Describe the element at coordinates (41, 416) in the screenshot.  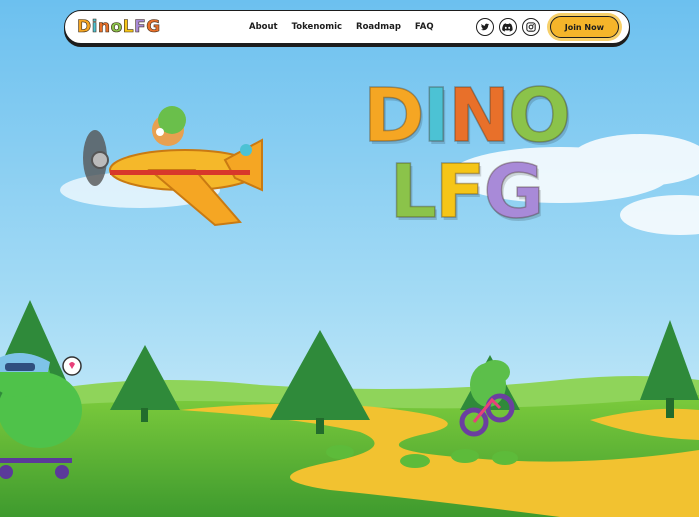
I see `dino-scooter-illustration` at that location.